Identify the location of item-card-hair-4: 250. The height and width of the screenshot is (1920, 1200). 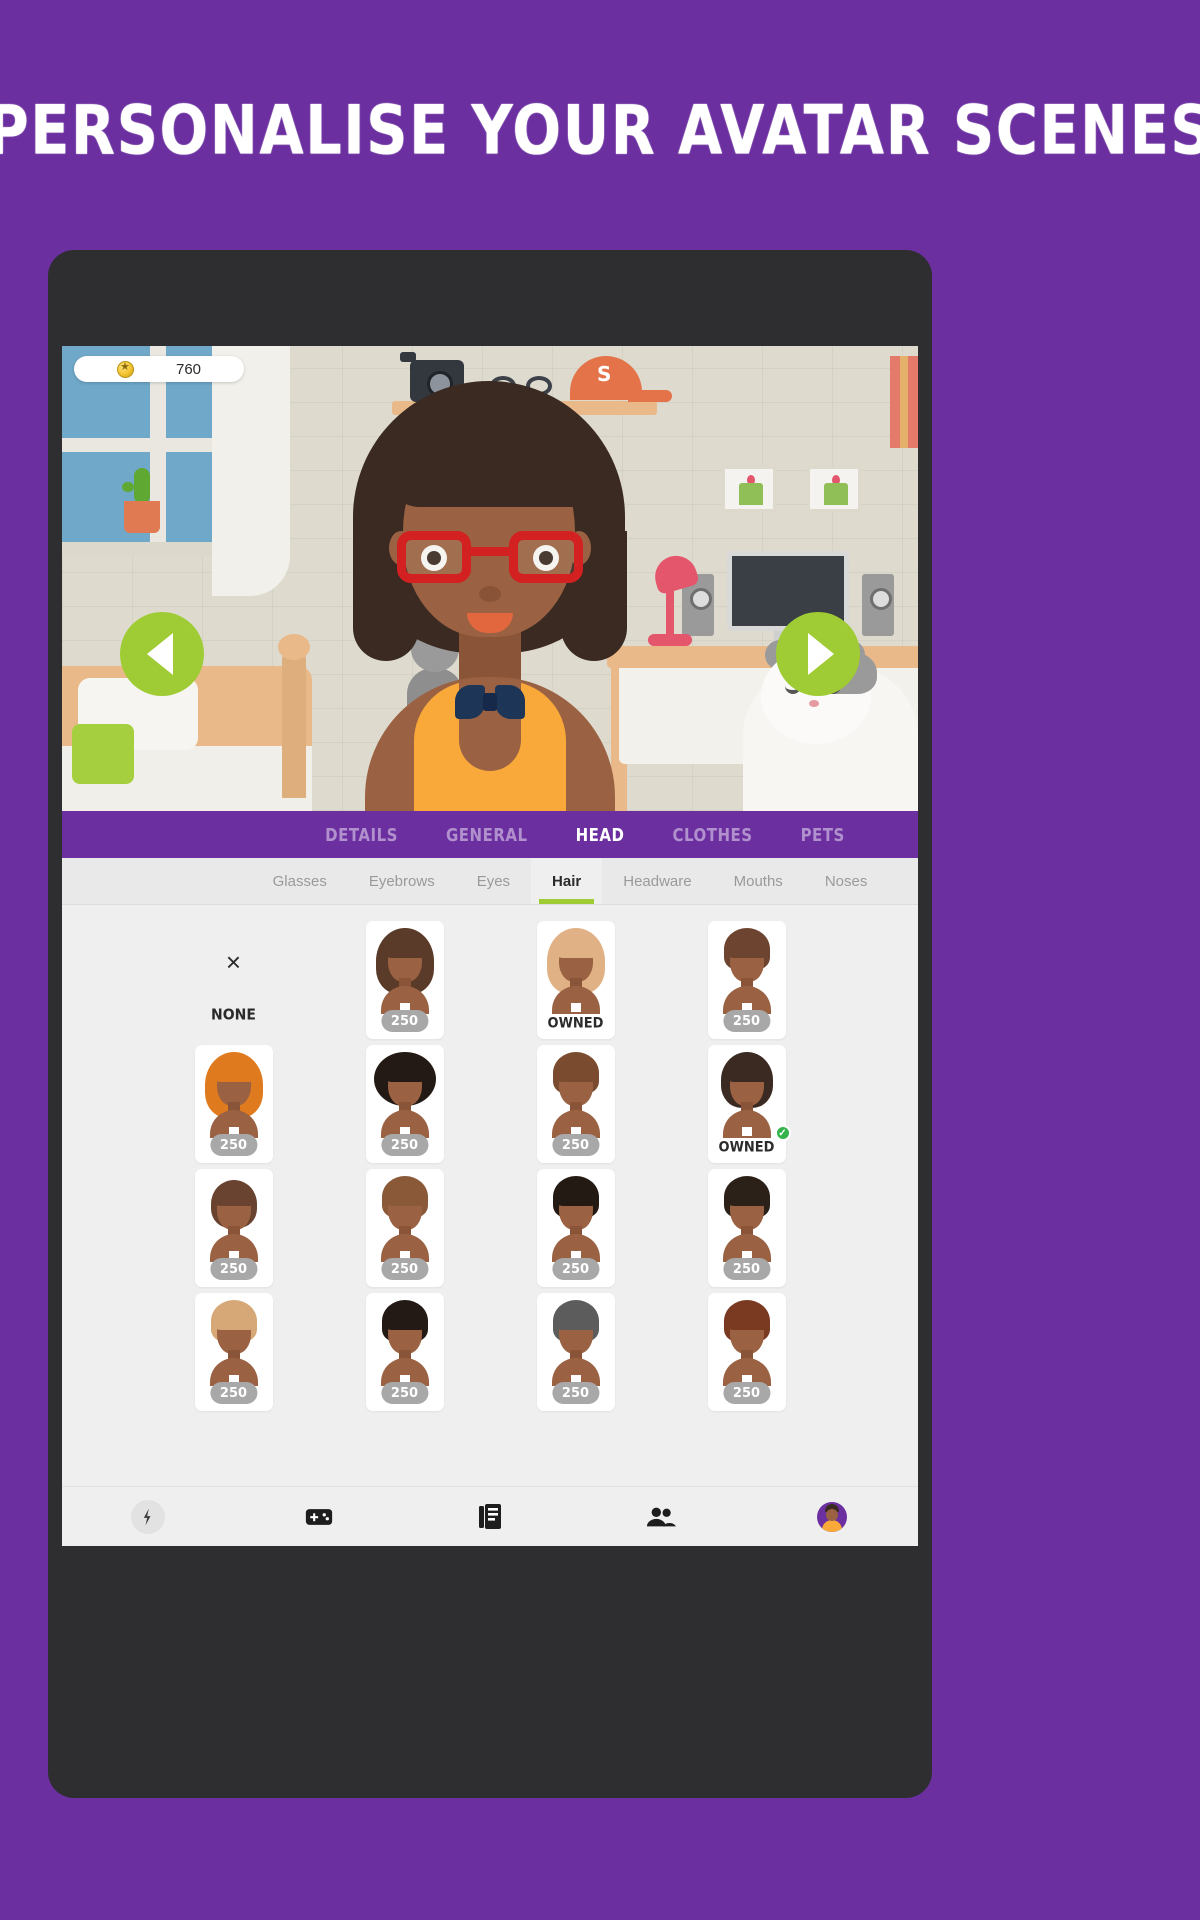
(233, 1104).